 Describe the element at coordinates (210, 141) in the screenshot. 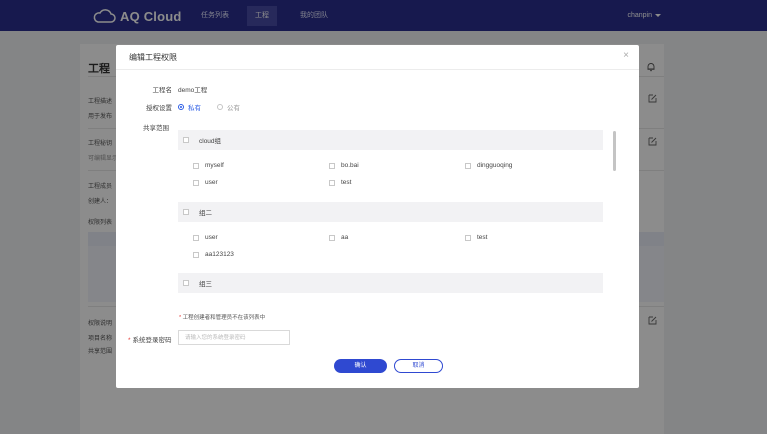

I see `group-name: cloud组` at that location.